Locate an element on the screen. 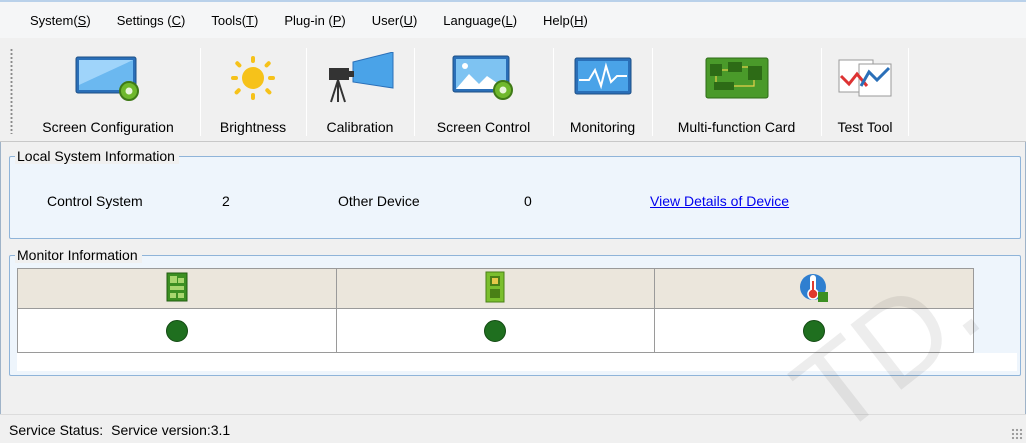 The height and width of the screenshot is (443, 1026). screen-control-button: Screen Control is located at coordinates (483, 91).